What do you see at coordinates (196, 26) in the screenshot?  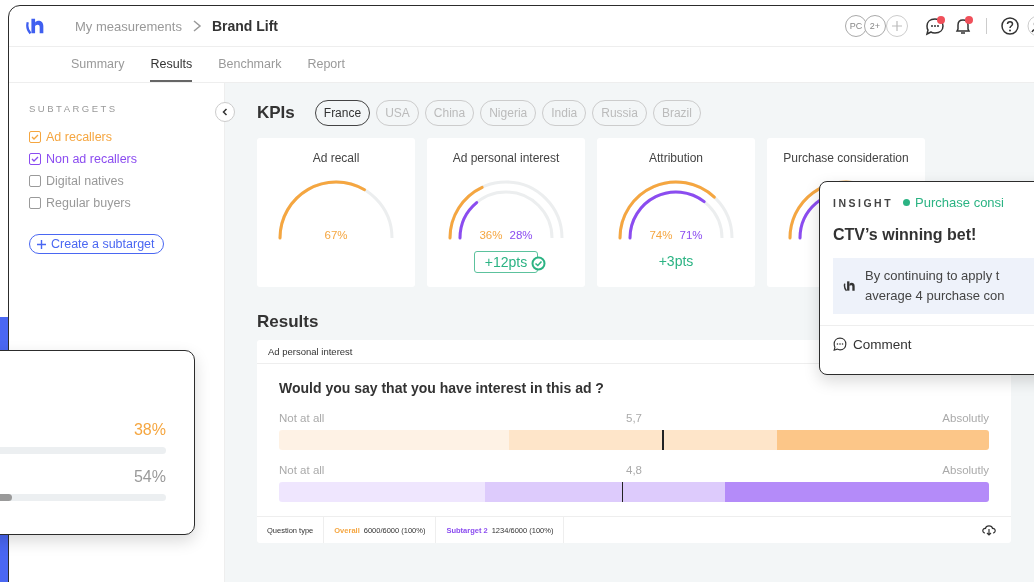 I see `chevron-right-icon` at bounding box center [196, 26].